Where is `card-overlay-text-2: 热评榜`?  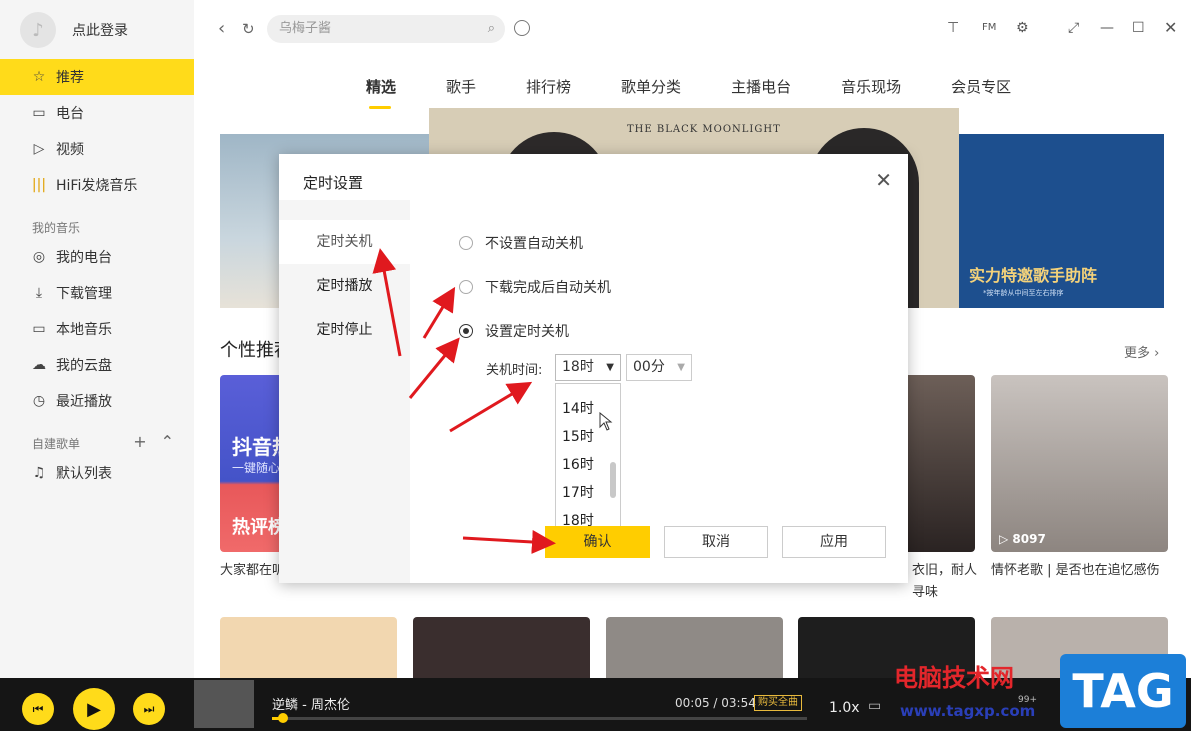 card-overlay-text-2: 热评榜 is located at coordinates (259, 527).